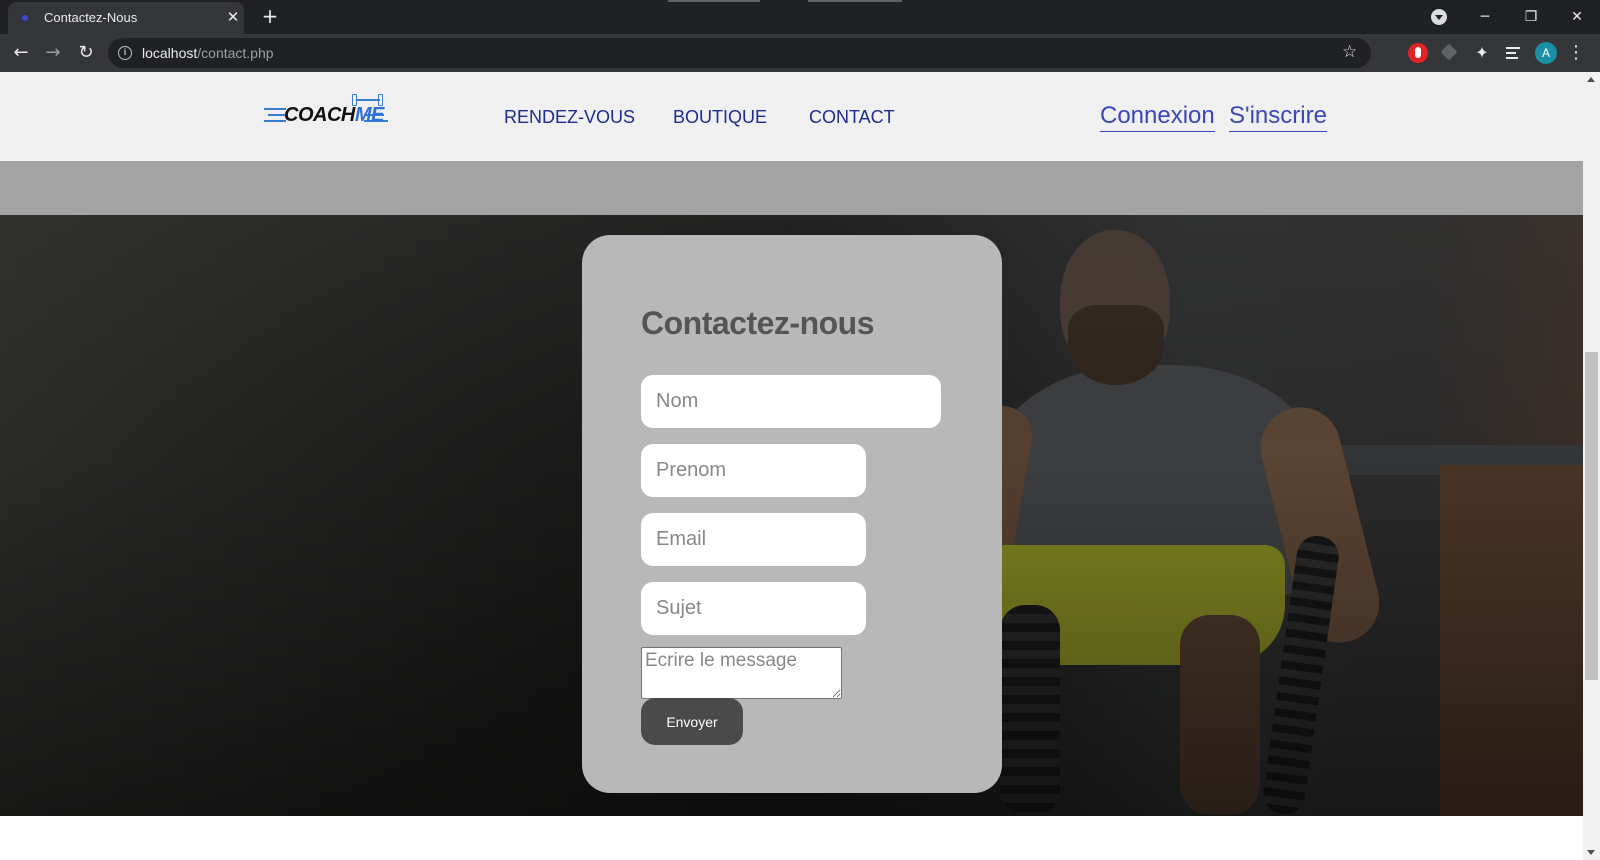 This screenshot has width=1600, height=860. What do you see at coordinates (800, 17) in the screenshot?
I see `browser-tab-strip: Contactez-Nous ✕ + ─ ❐ ✕` at bounding box center [800, 17].